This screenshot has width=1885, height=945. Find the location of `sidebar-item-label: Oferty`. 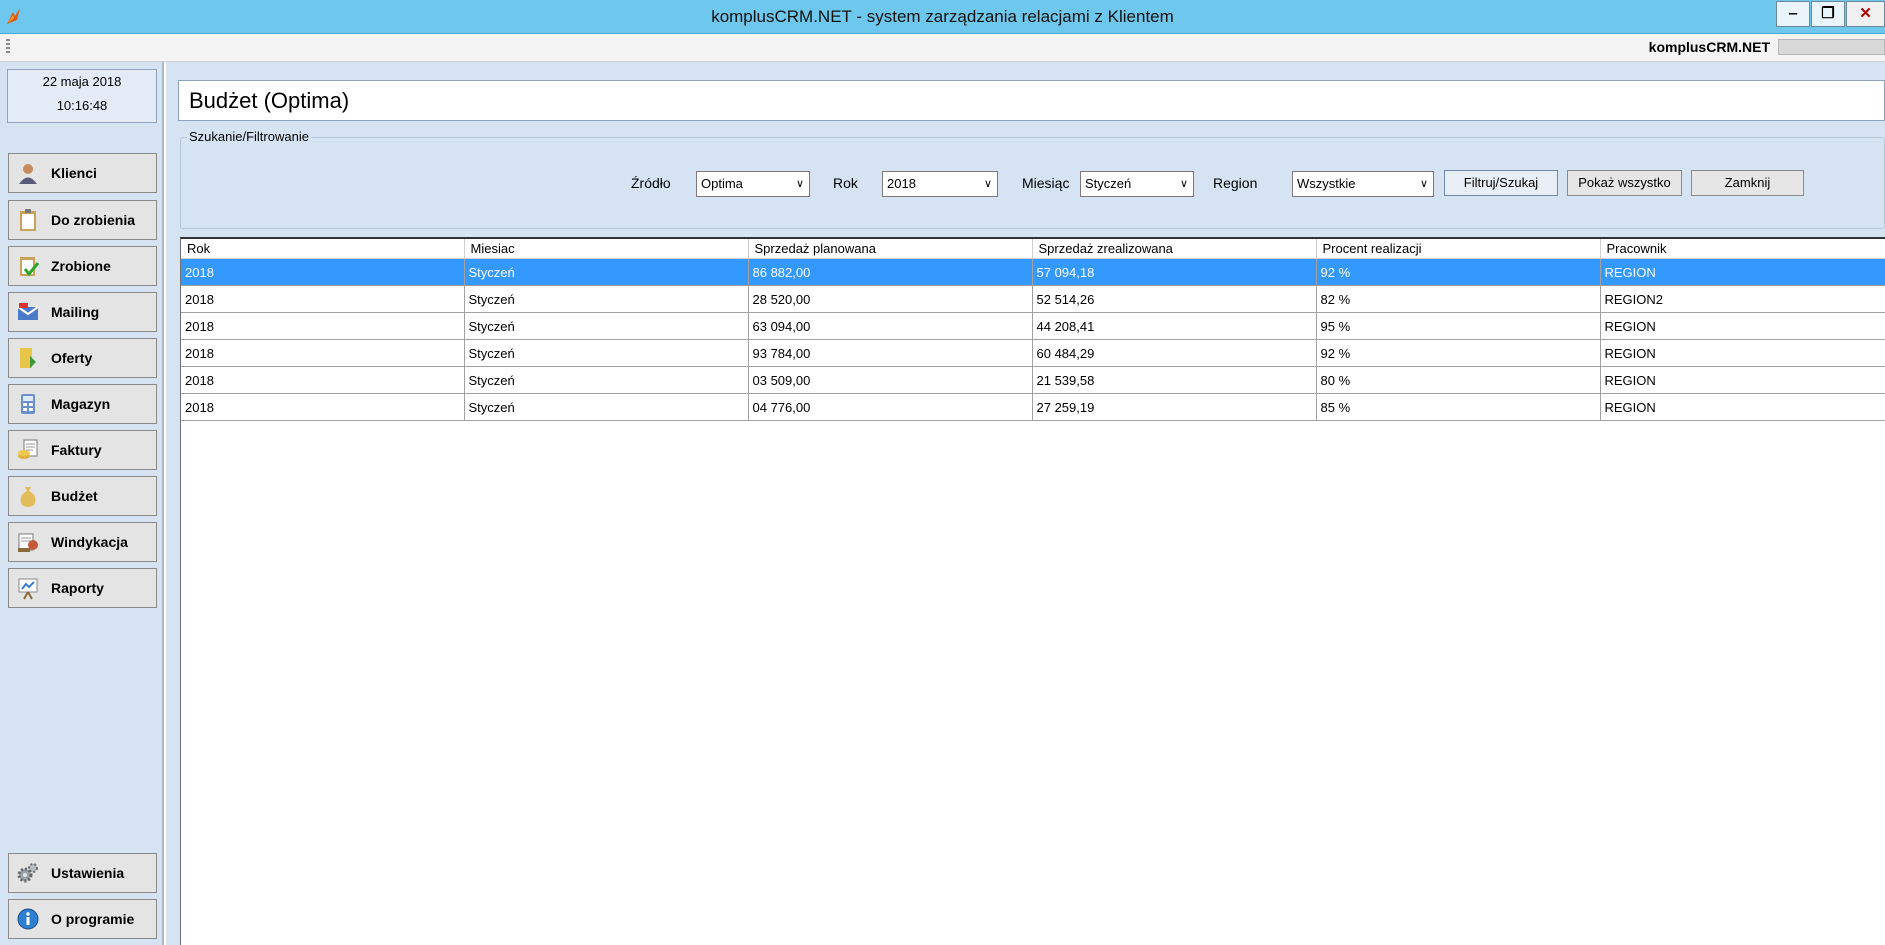

sidebar-item-label: Oferty is located at coordinates (72, 358).